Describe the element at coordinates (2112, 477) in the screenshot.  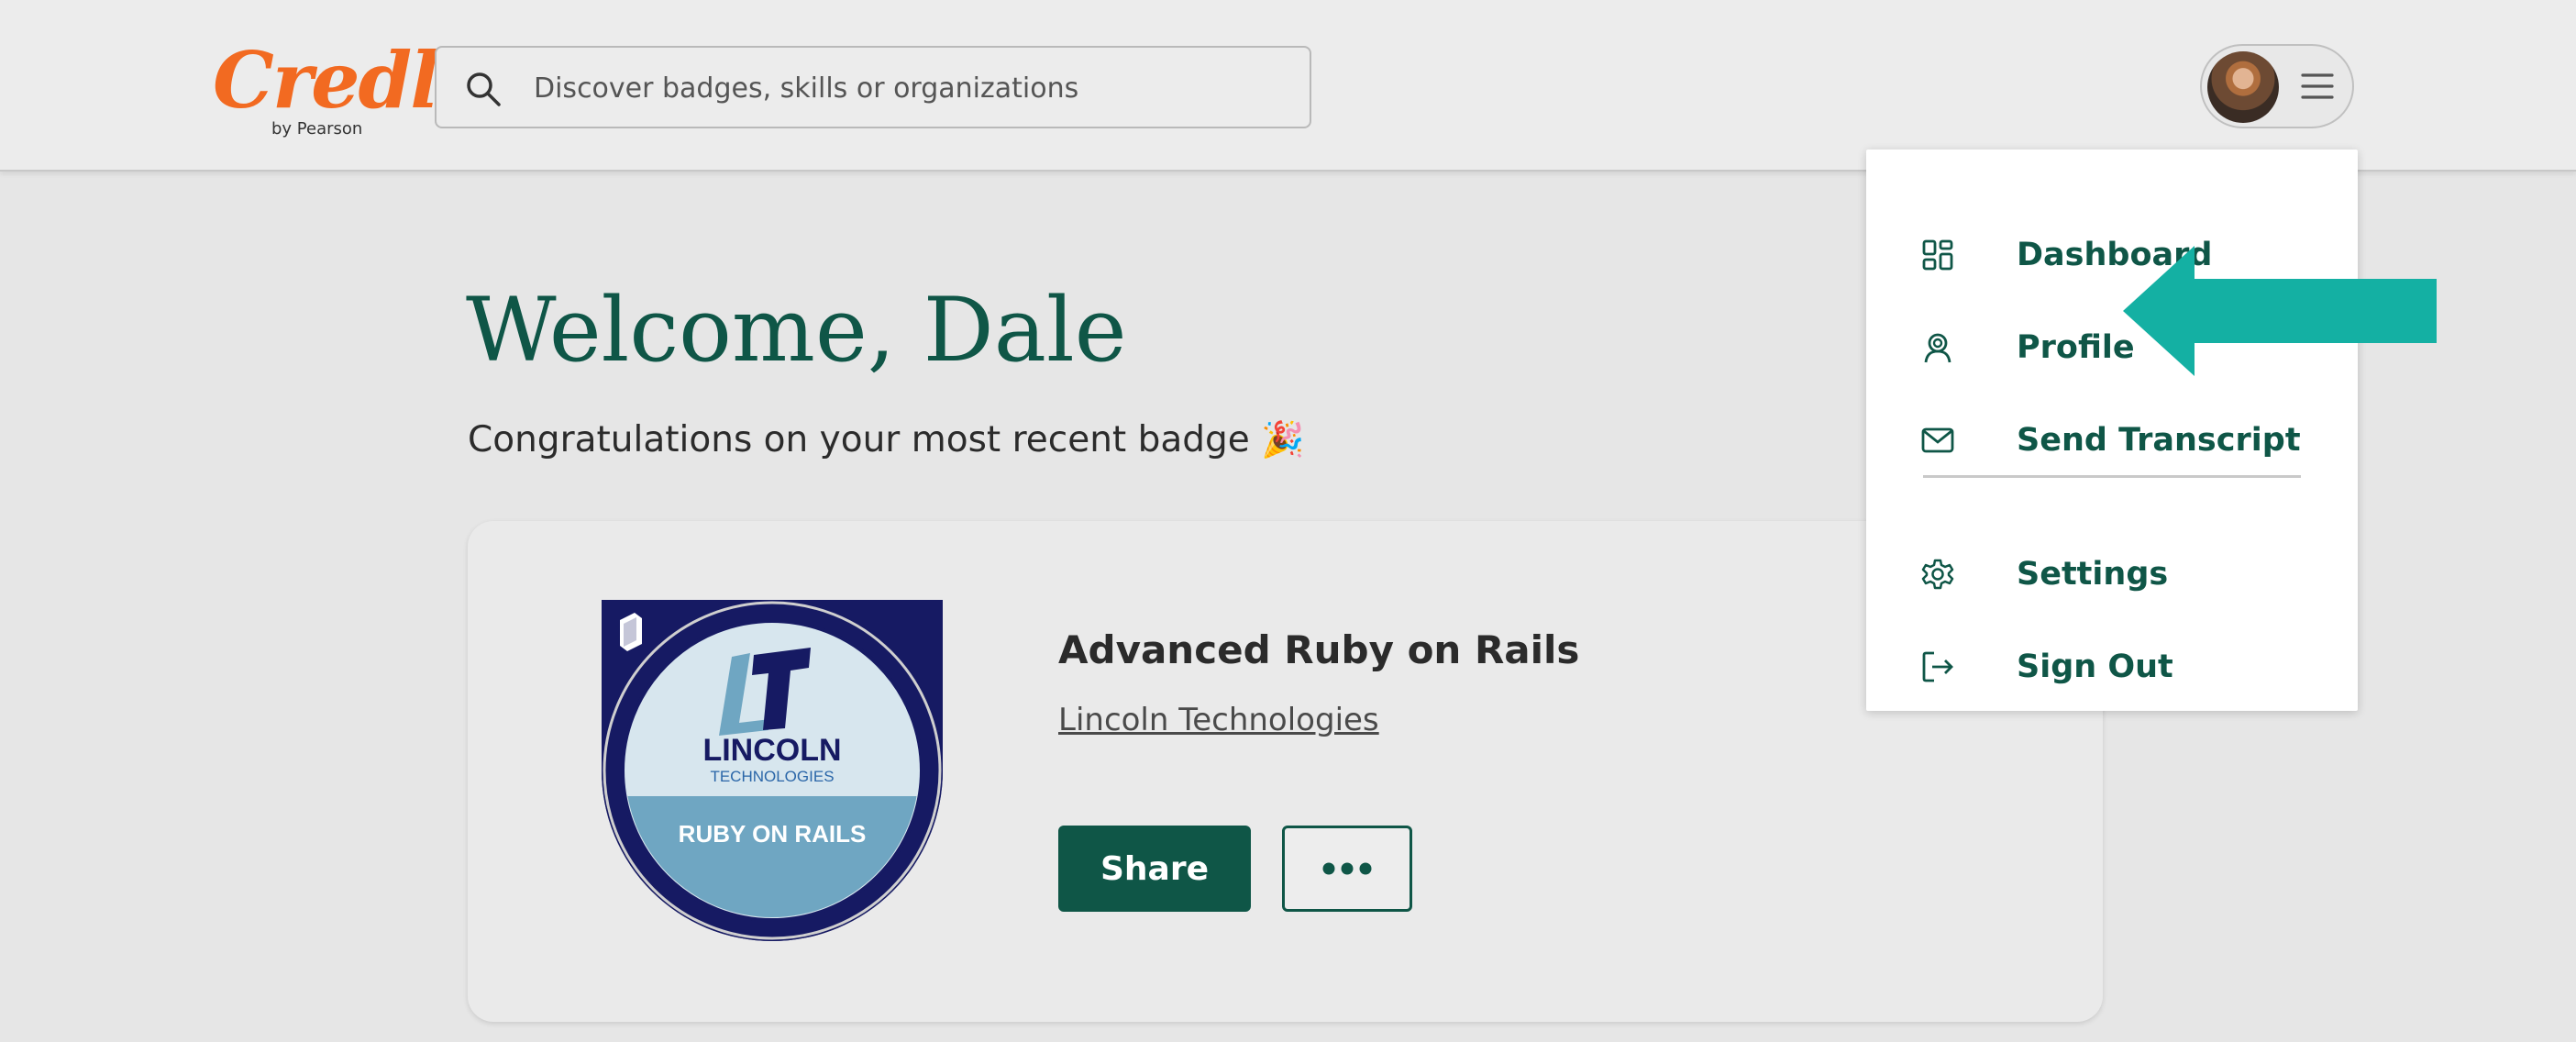
I see `menu-divider` at that location.